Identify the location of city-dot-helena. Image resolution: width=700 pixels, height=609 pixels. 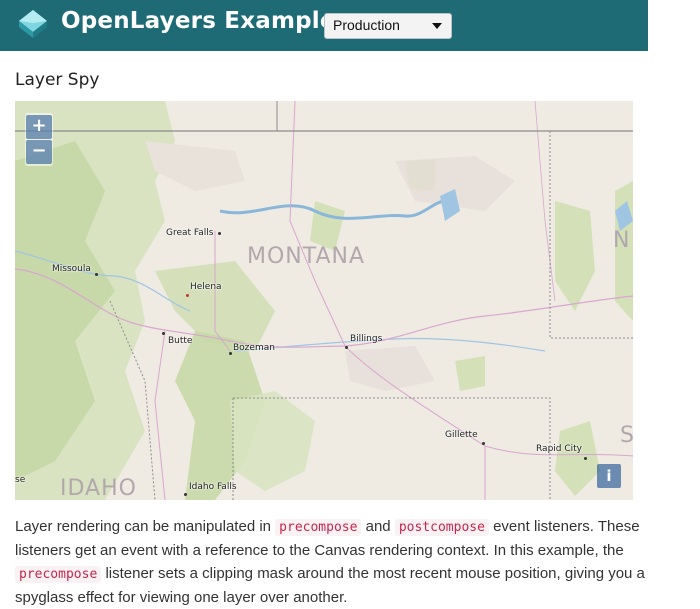
(187, 295).